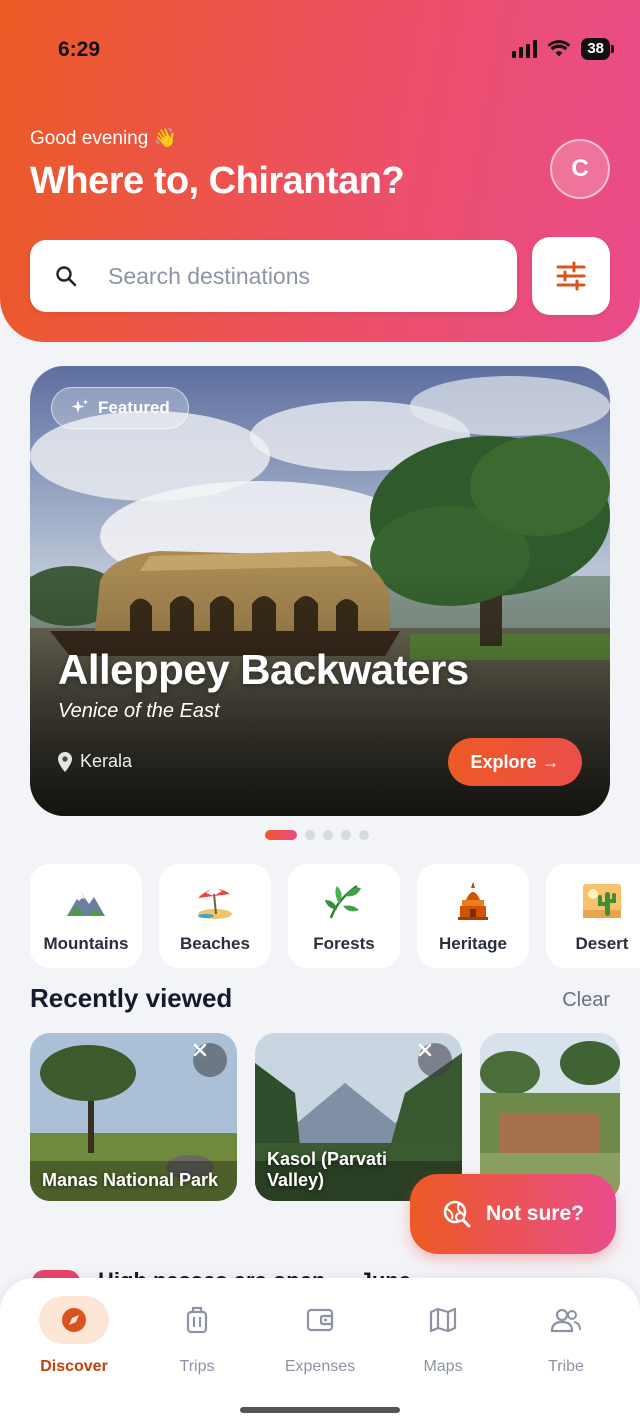 The height and width of the screenshot is (1428, 640). What do you see at coordinates (79, 49) in the screenshot?
I see `status-time: 6:29` at bounding box center [79, 49].